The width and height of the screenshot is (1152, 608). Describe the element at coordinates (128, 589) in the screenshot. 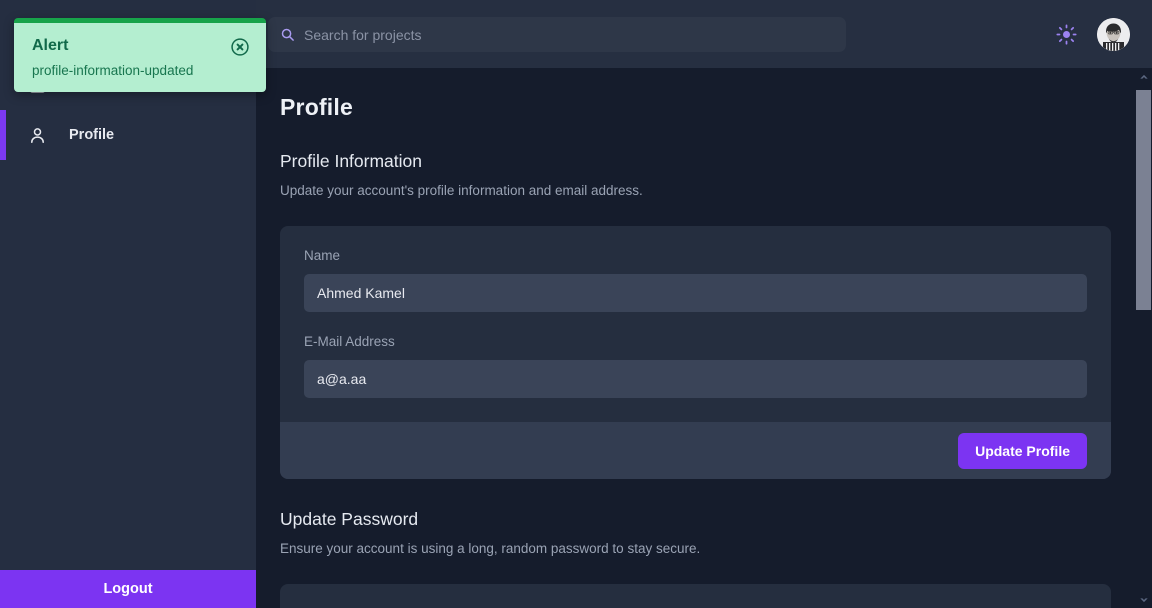

I see `logout-button: Logout` at that location.